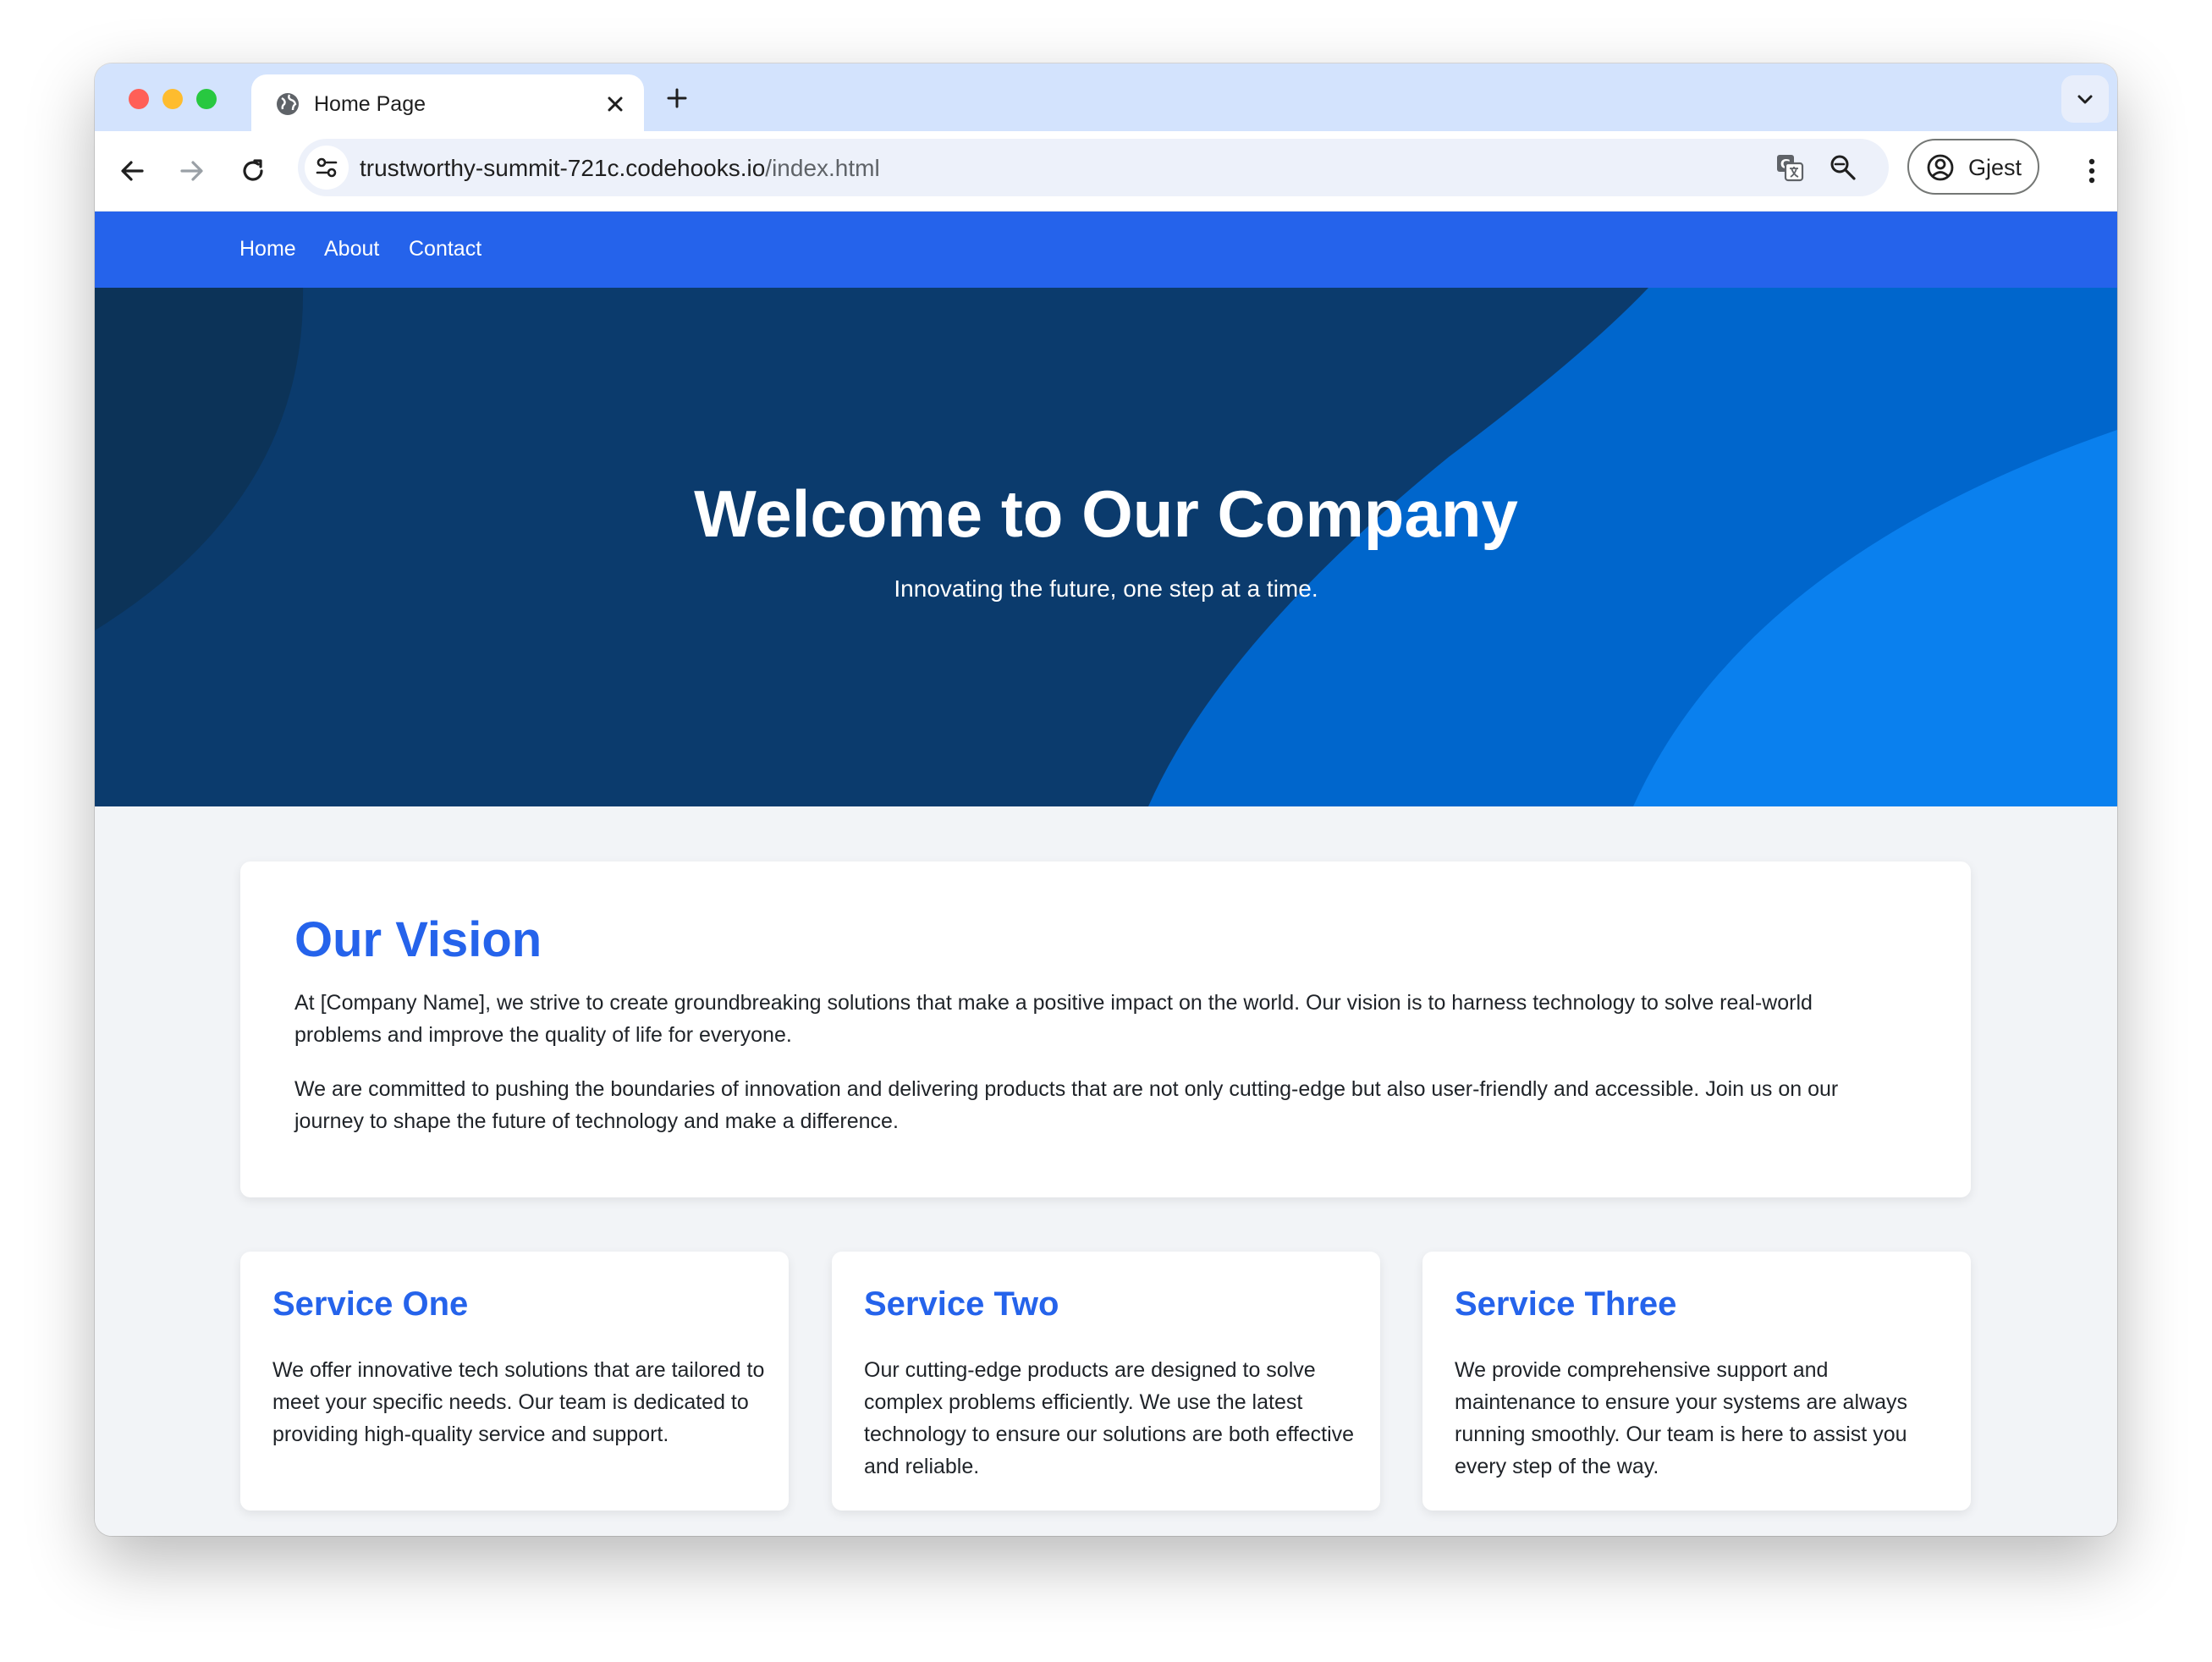 The height and width of the screenshot is (1662, 2212). What do you see at coordinates (1106, 97) in the screenshot?
I see `tab-strip: Home Page` at bounding box center [1106, 97].